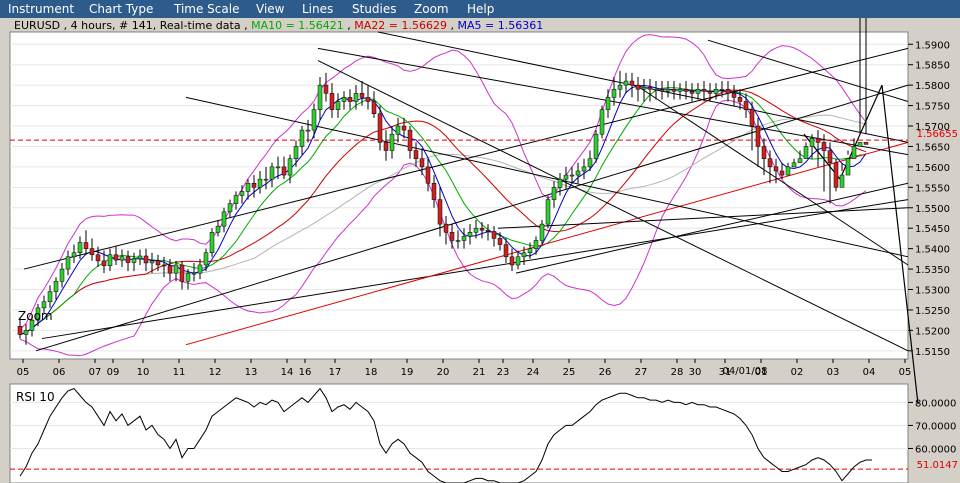 This screenshot has width=960, height=483. What do you see at coordinates (797, 372) in the screenshot?
I see `time-tick-label: 02` at bounding box center [797, 372].